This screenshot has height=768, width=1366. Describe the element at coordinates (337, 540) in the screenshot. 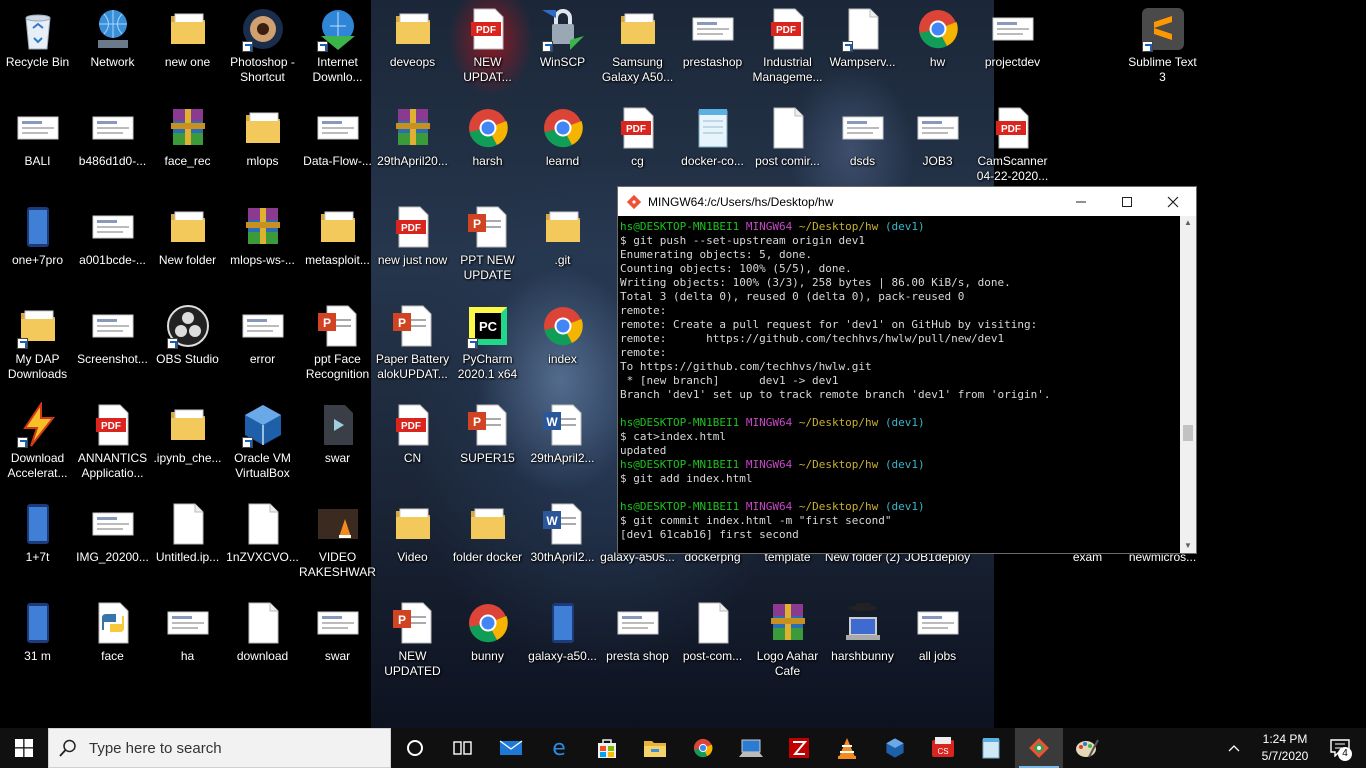

I see `desktop-icon: VIDEO RAKESHWAR` at that location.